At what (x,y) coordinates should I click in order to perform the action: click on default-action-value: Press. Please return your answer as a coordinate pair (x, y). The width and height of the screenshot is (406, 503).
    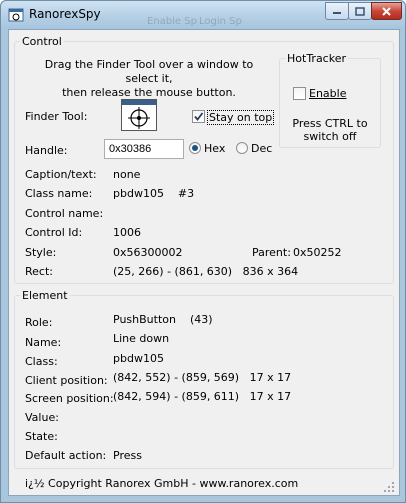
    Looking at the image, I should click on (127, 455).